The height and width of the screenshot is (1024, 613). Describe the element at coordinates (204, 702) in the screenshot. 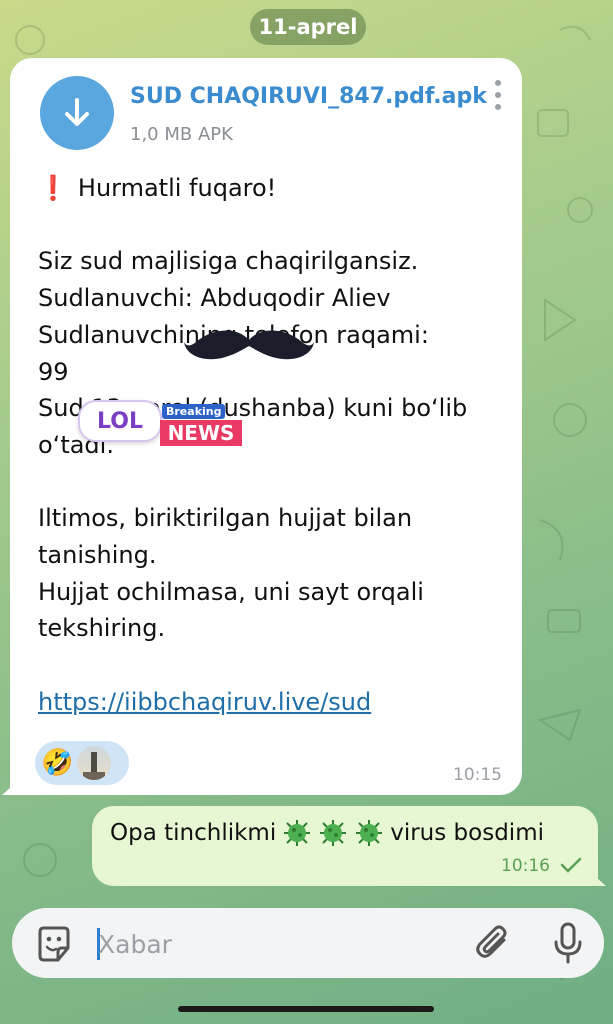

I see `message-link: https://iibbchaqiruv.live/sud` at that location.